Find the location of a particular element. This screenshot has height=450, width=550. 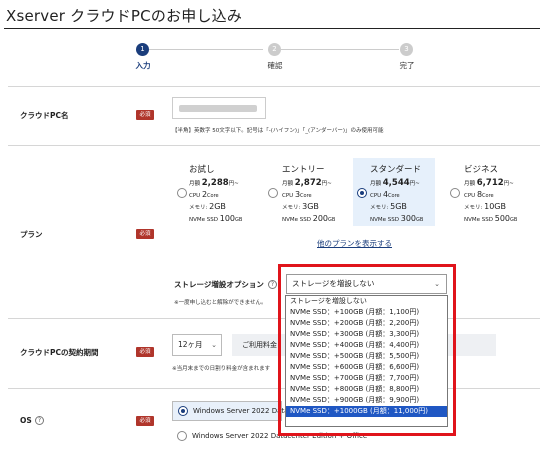

os-radio is located at coordinates (182, 436).